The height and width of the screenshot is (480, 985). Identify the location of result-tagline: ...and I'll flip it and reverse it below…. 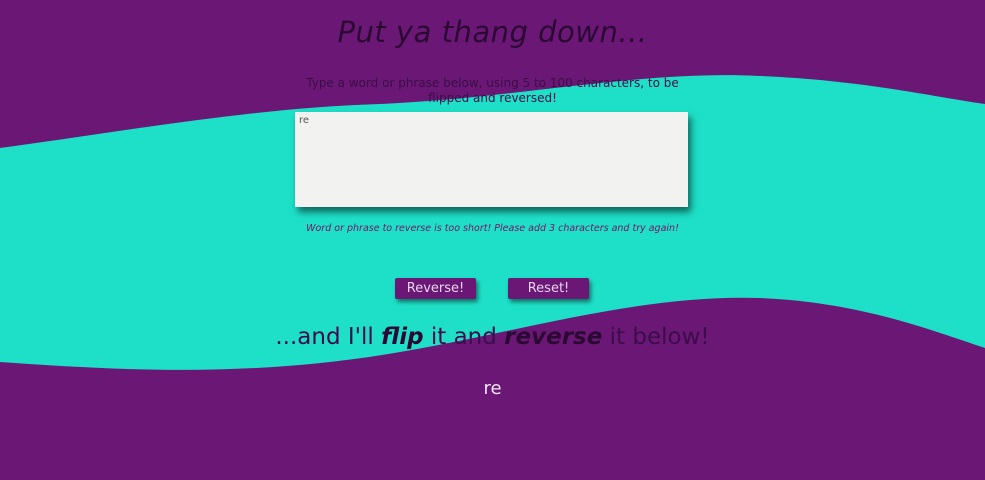
(492, 337).